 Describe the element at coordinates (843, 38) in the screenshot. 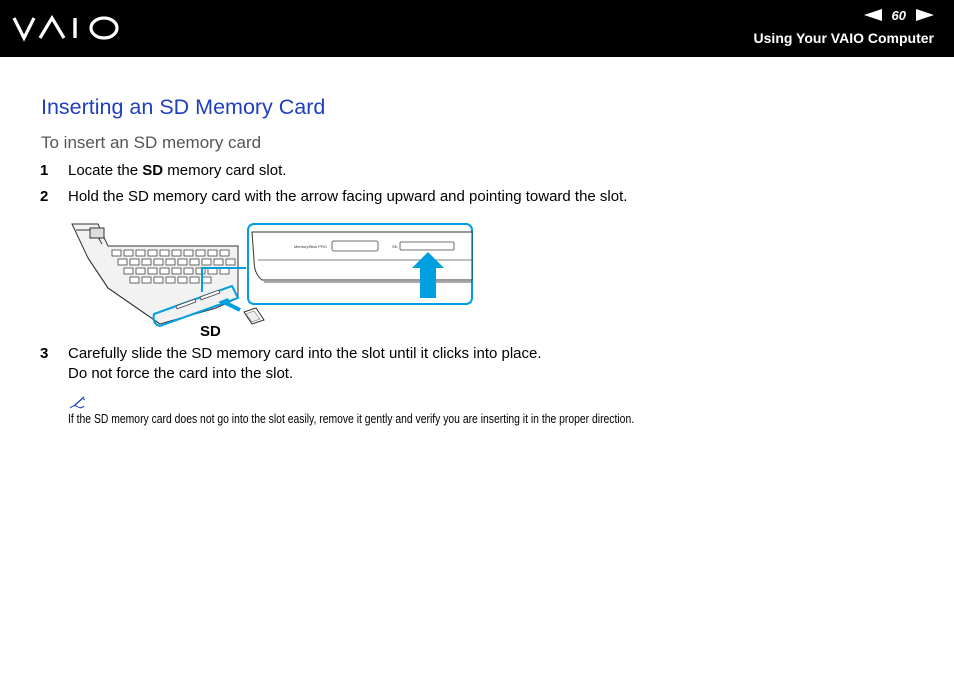

I see `section-title: Using Your VAIO Computer` at that location.